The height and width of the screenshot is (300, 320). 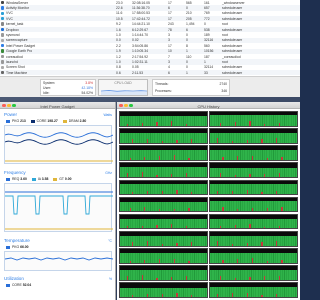 What do you see at coordinates (33, 179) in the screenshot?
I see `ia-swatch` at bounding box center [33, 179].